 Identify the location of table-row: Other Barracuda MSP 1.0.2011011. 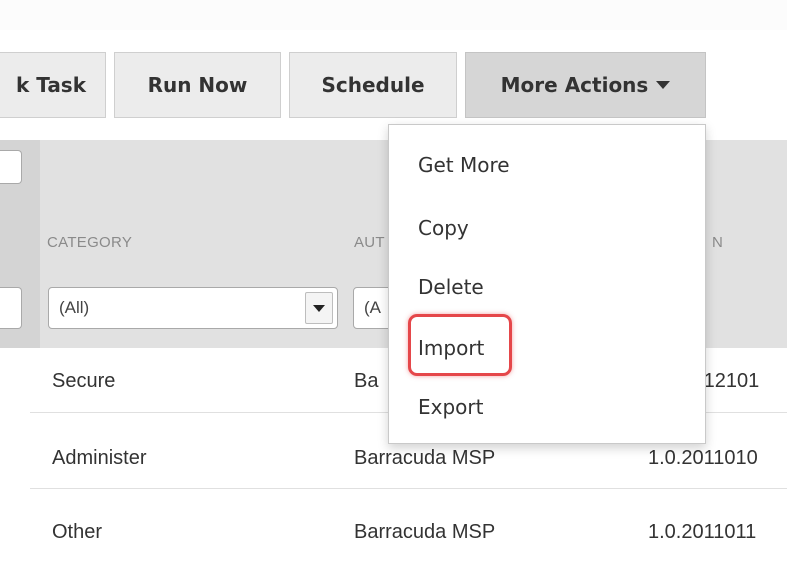
(393, 532).